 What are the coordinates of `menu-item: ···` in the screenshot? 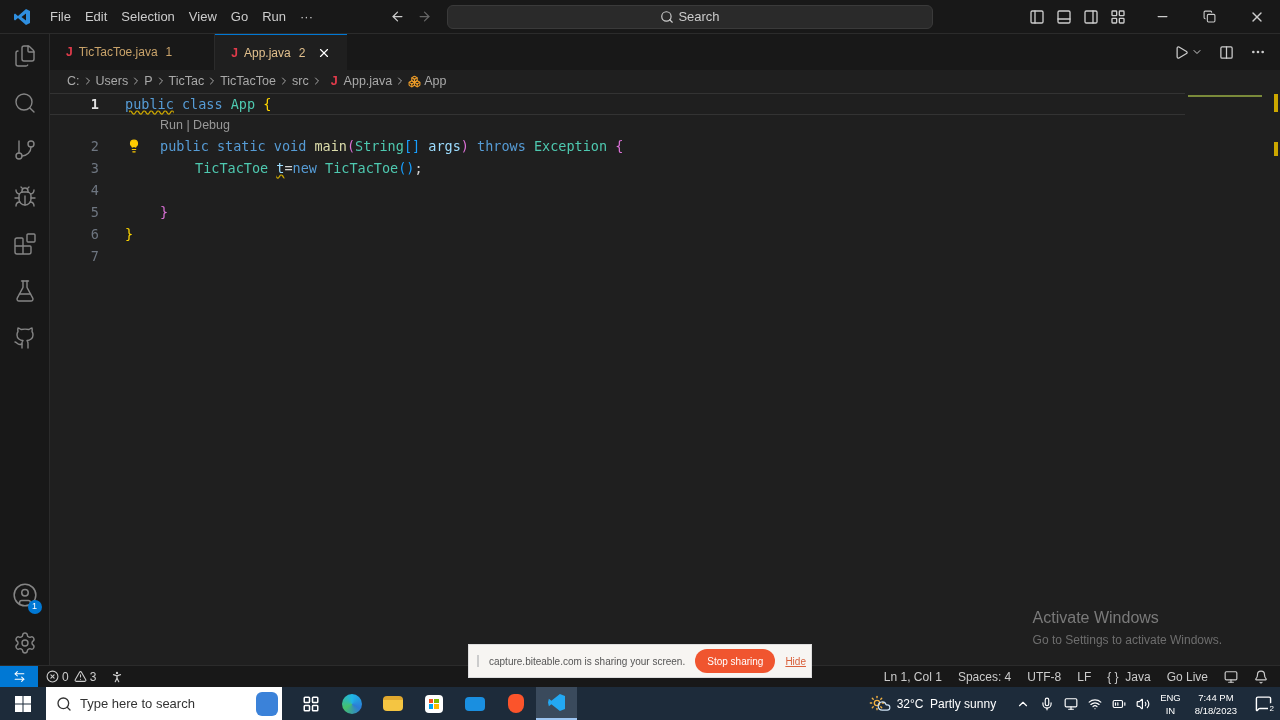 It's located at (306, 16).